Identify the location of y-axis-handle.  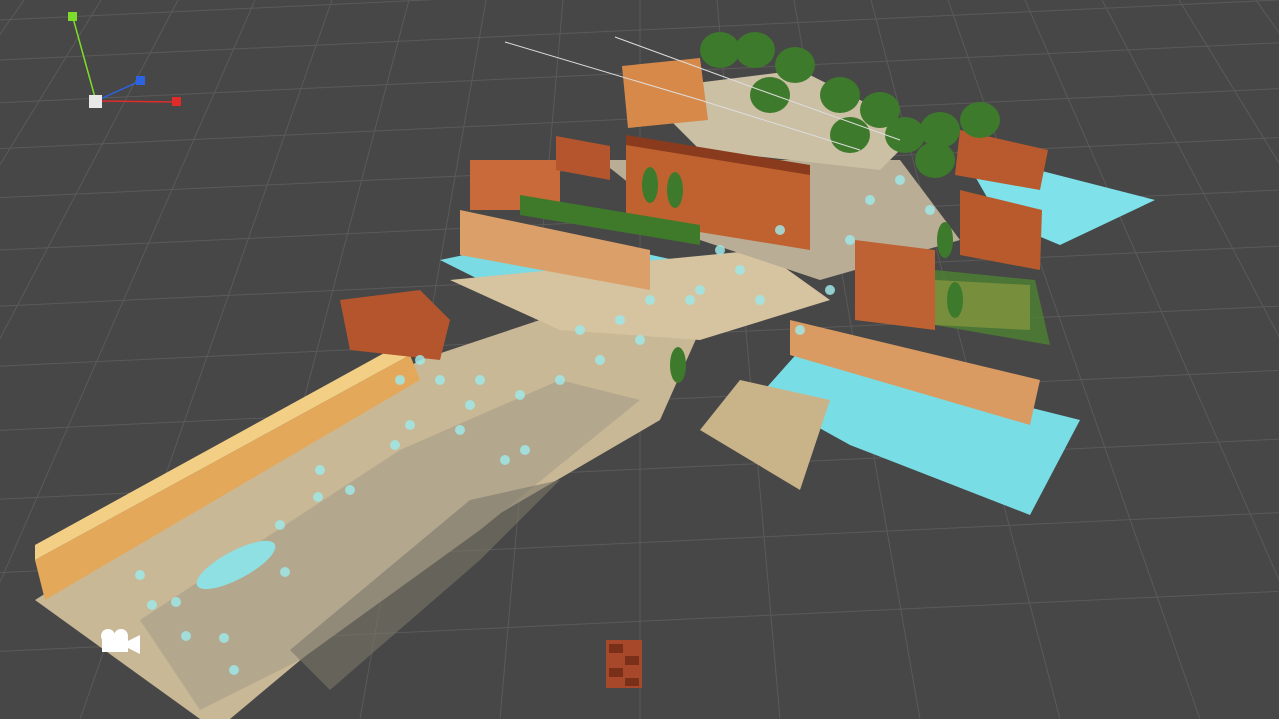
(72, 16).